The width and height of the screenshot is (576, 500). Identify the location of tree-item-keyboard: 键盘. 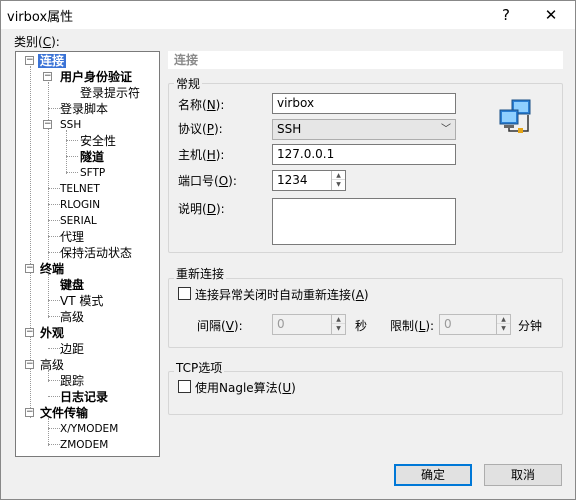
(72, 285).